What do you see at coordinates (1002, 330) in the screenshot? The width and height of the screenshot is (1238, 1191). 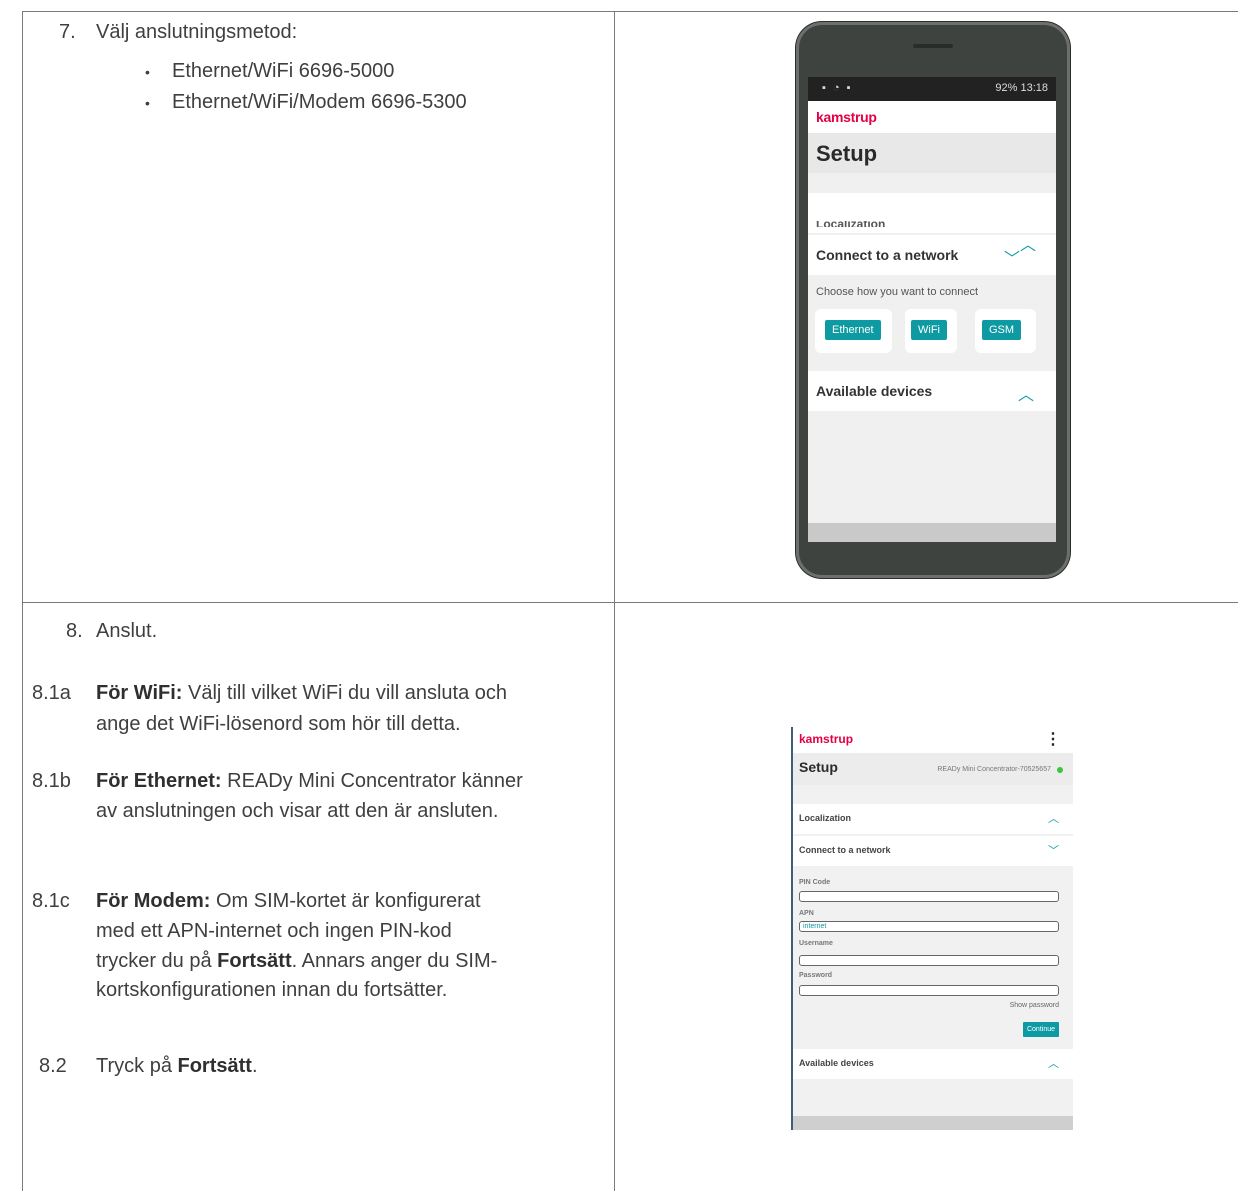 I see `gsm-button: GSM` at bounding box center [1002, 330].